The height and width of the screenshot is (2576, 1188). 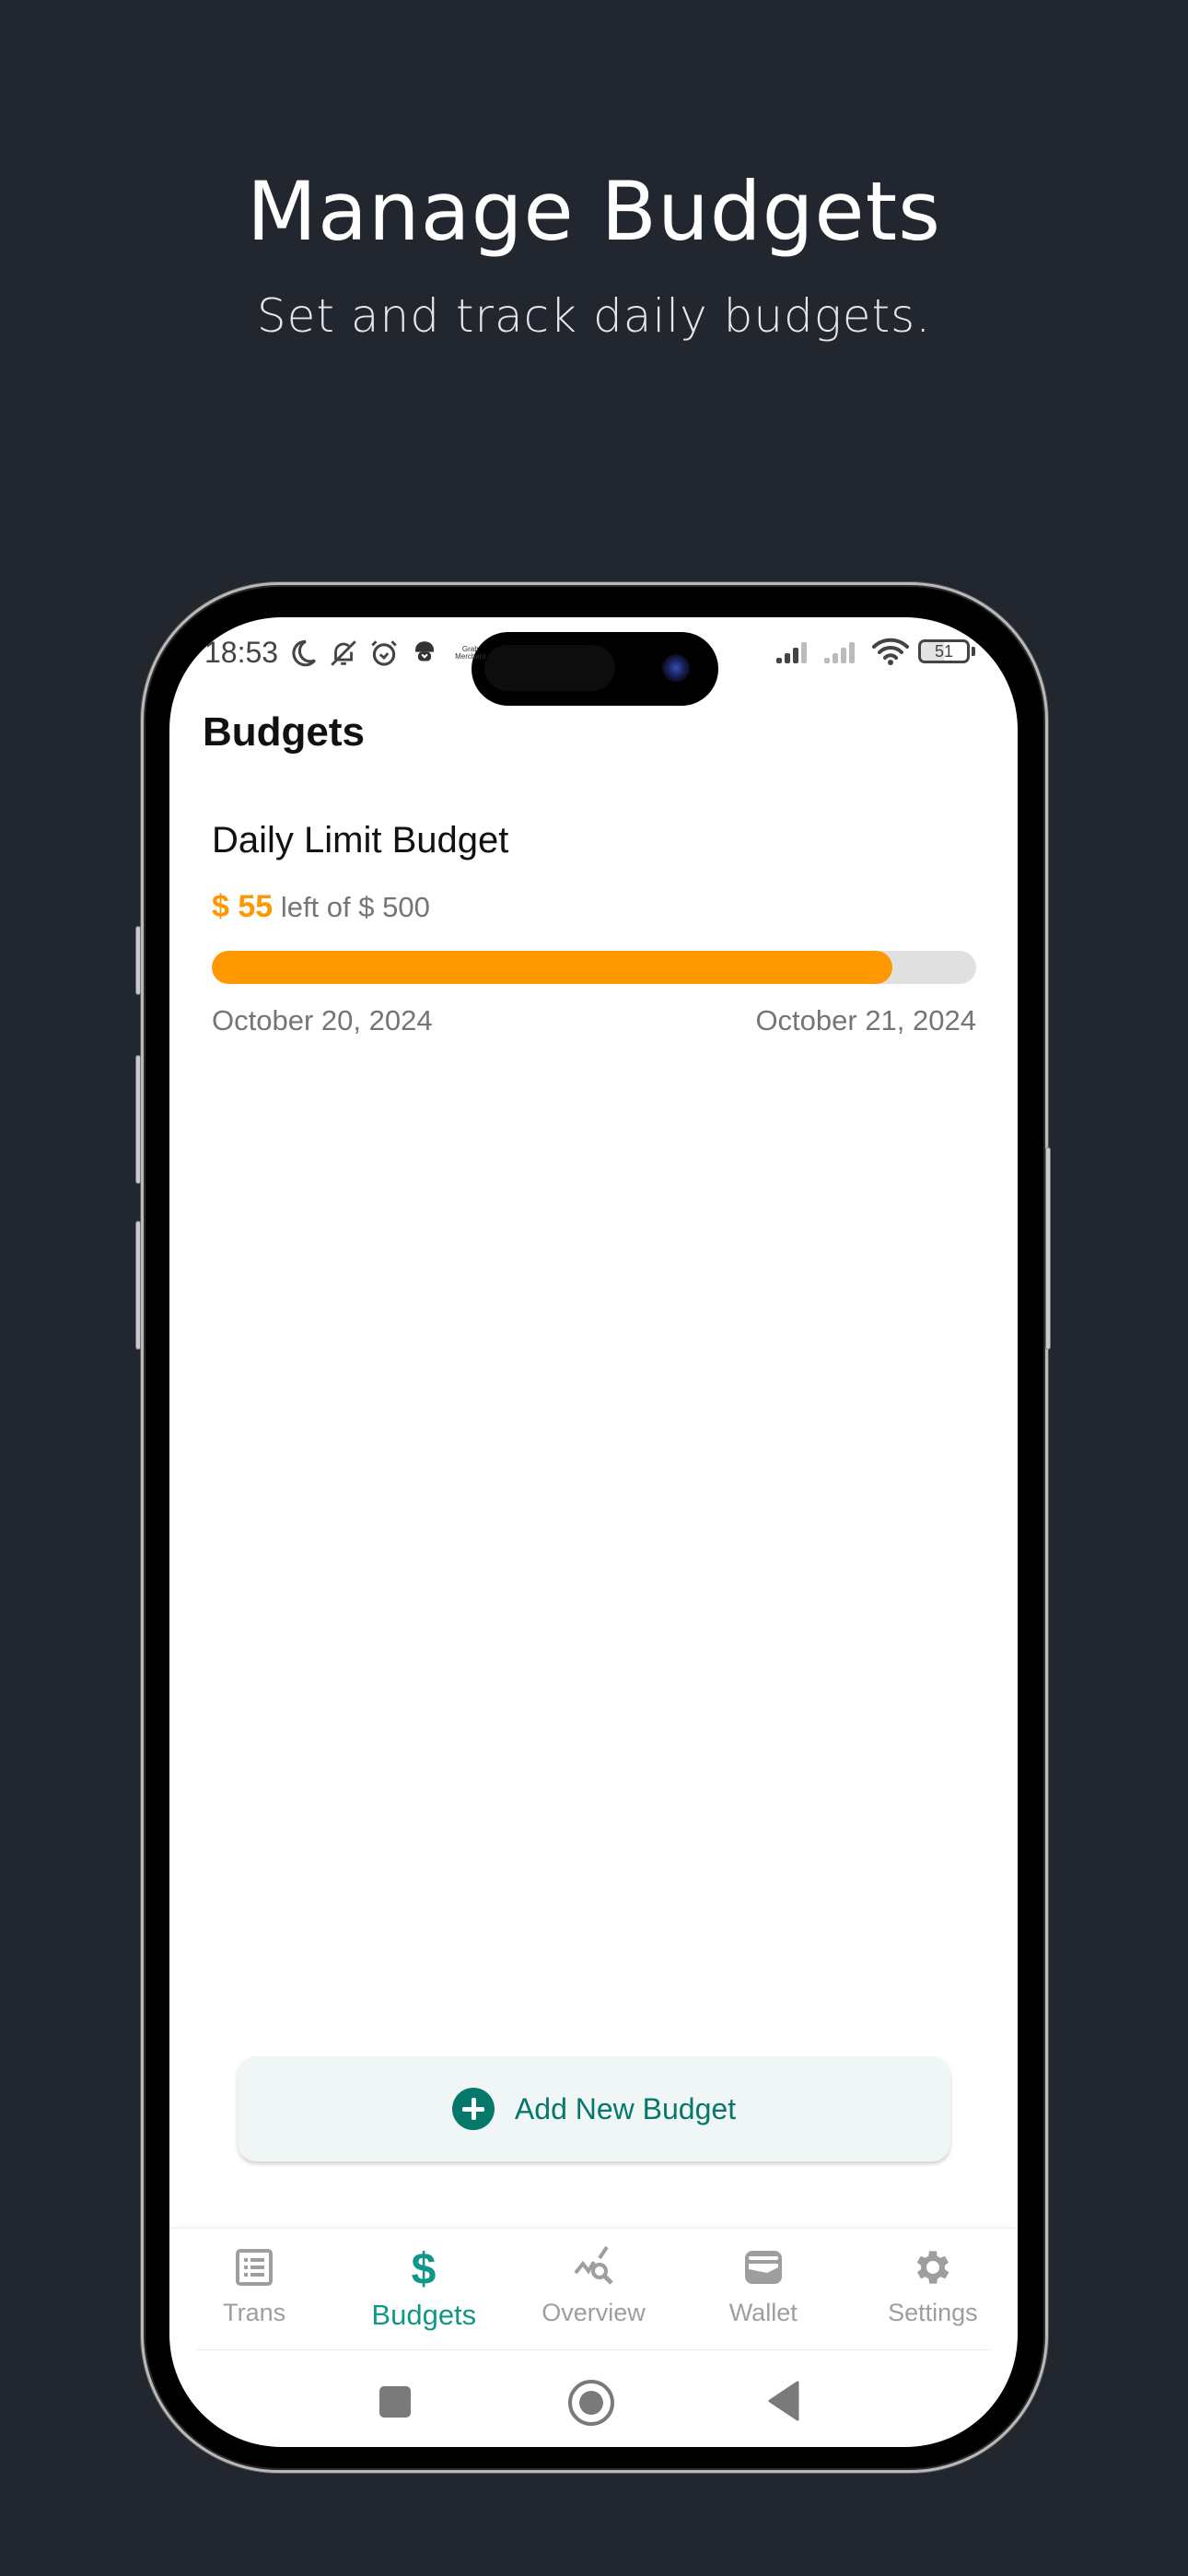 What do you see at coordinates (254, 2312) in the screenshot?
I see `nav-label-trans: Trans` at bounding box center [254, 2312].